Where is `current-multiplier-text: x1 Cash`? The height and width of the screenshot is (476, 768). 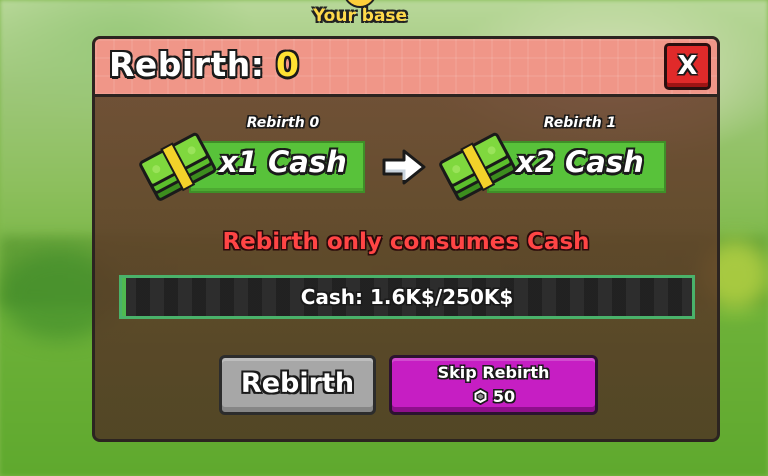
current-multiplier-text: x1 Cash is located at coordinates (283, 162).